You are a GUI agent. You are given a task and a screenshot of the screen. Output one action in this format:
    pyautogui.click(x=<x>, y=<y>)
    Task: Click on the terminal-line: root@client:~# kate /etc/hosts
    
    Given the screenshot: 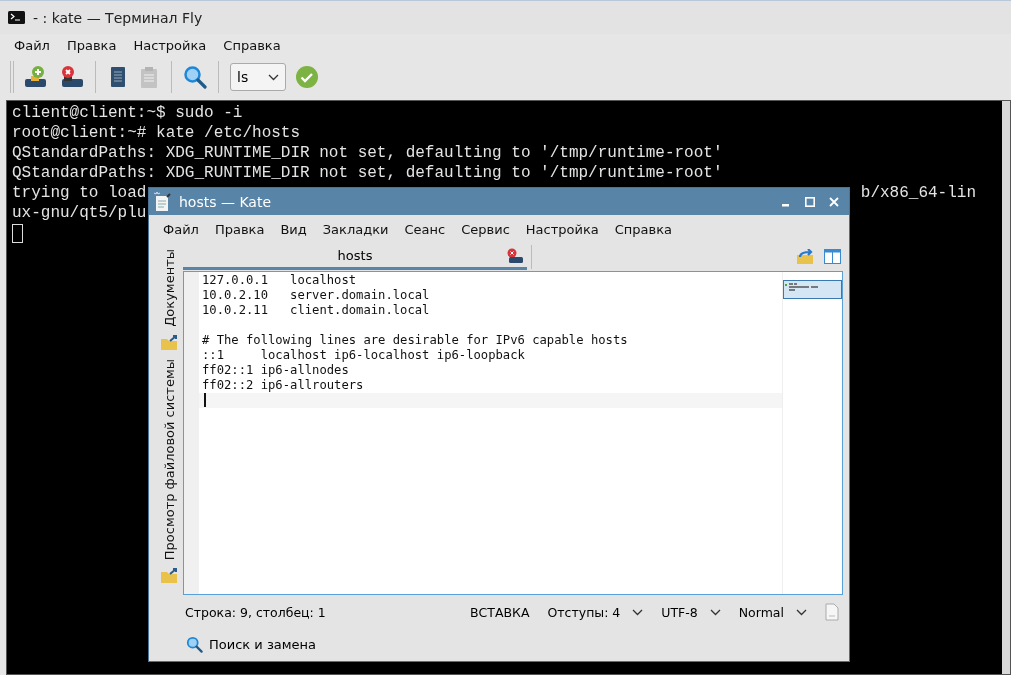 What is the action you would take?
    pyautogui.click(x=156, y=133)
    